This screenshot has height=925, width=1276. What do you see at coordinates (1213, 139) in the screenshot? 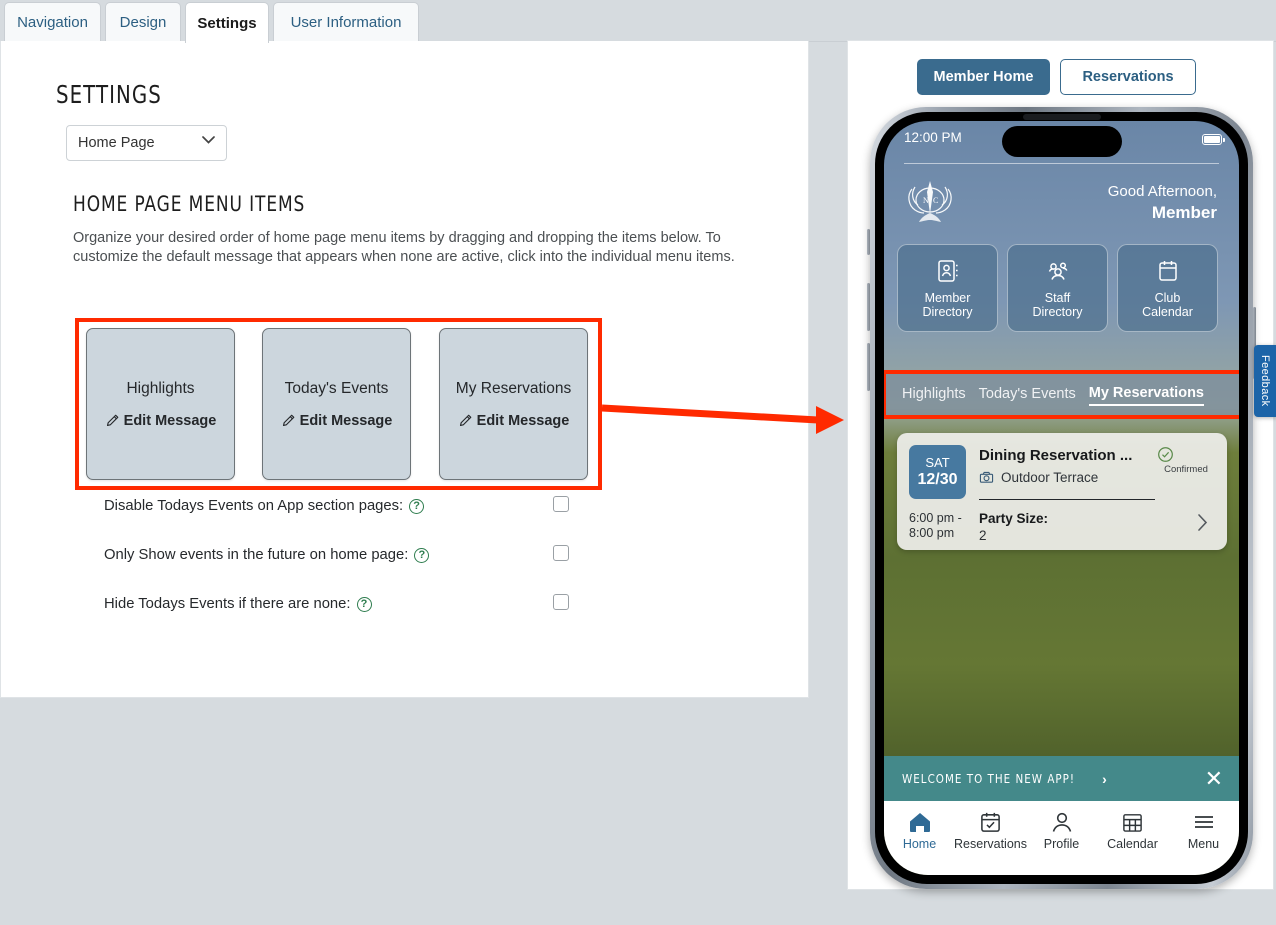
I see `battery-icon` at bounding box center [1213, 139].